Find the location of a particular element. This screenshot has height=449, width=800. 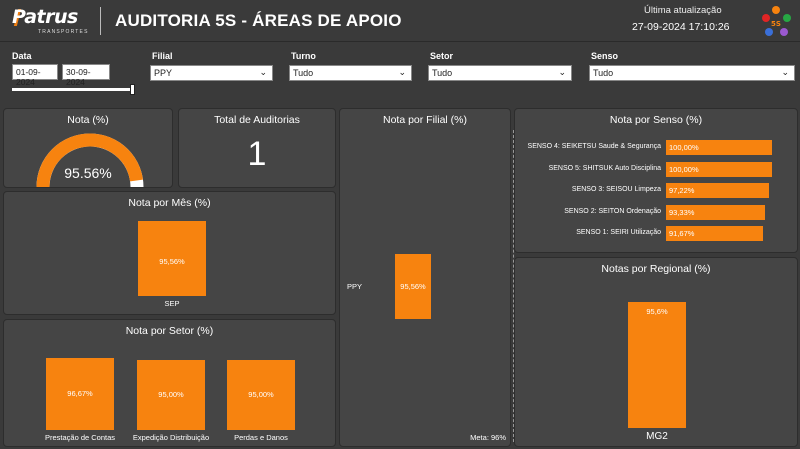

category-label: SENSO 2: SEITON Ordenação is located at coordinates (612, 211).